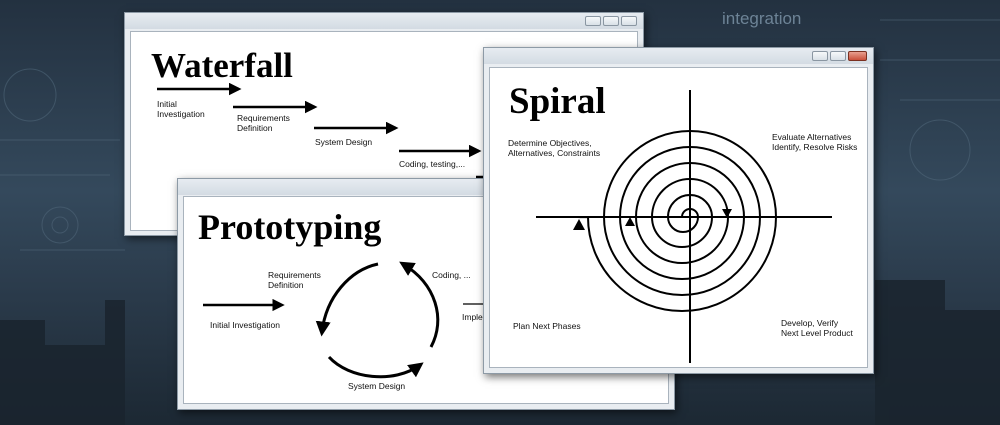 The image size is (1000, 425). I want to click on prototyping-title: Prototyping, so click(290, 227).